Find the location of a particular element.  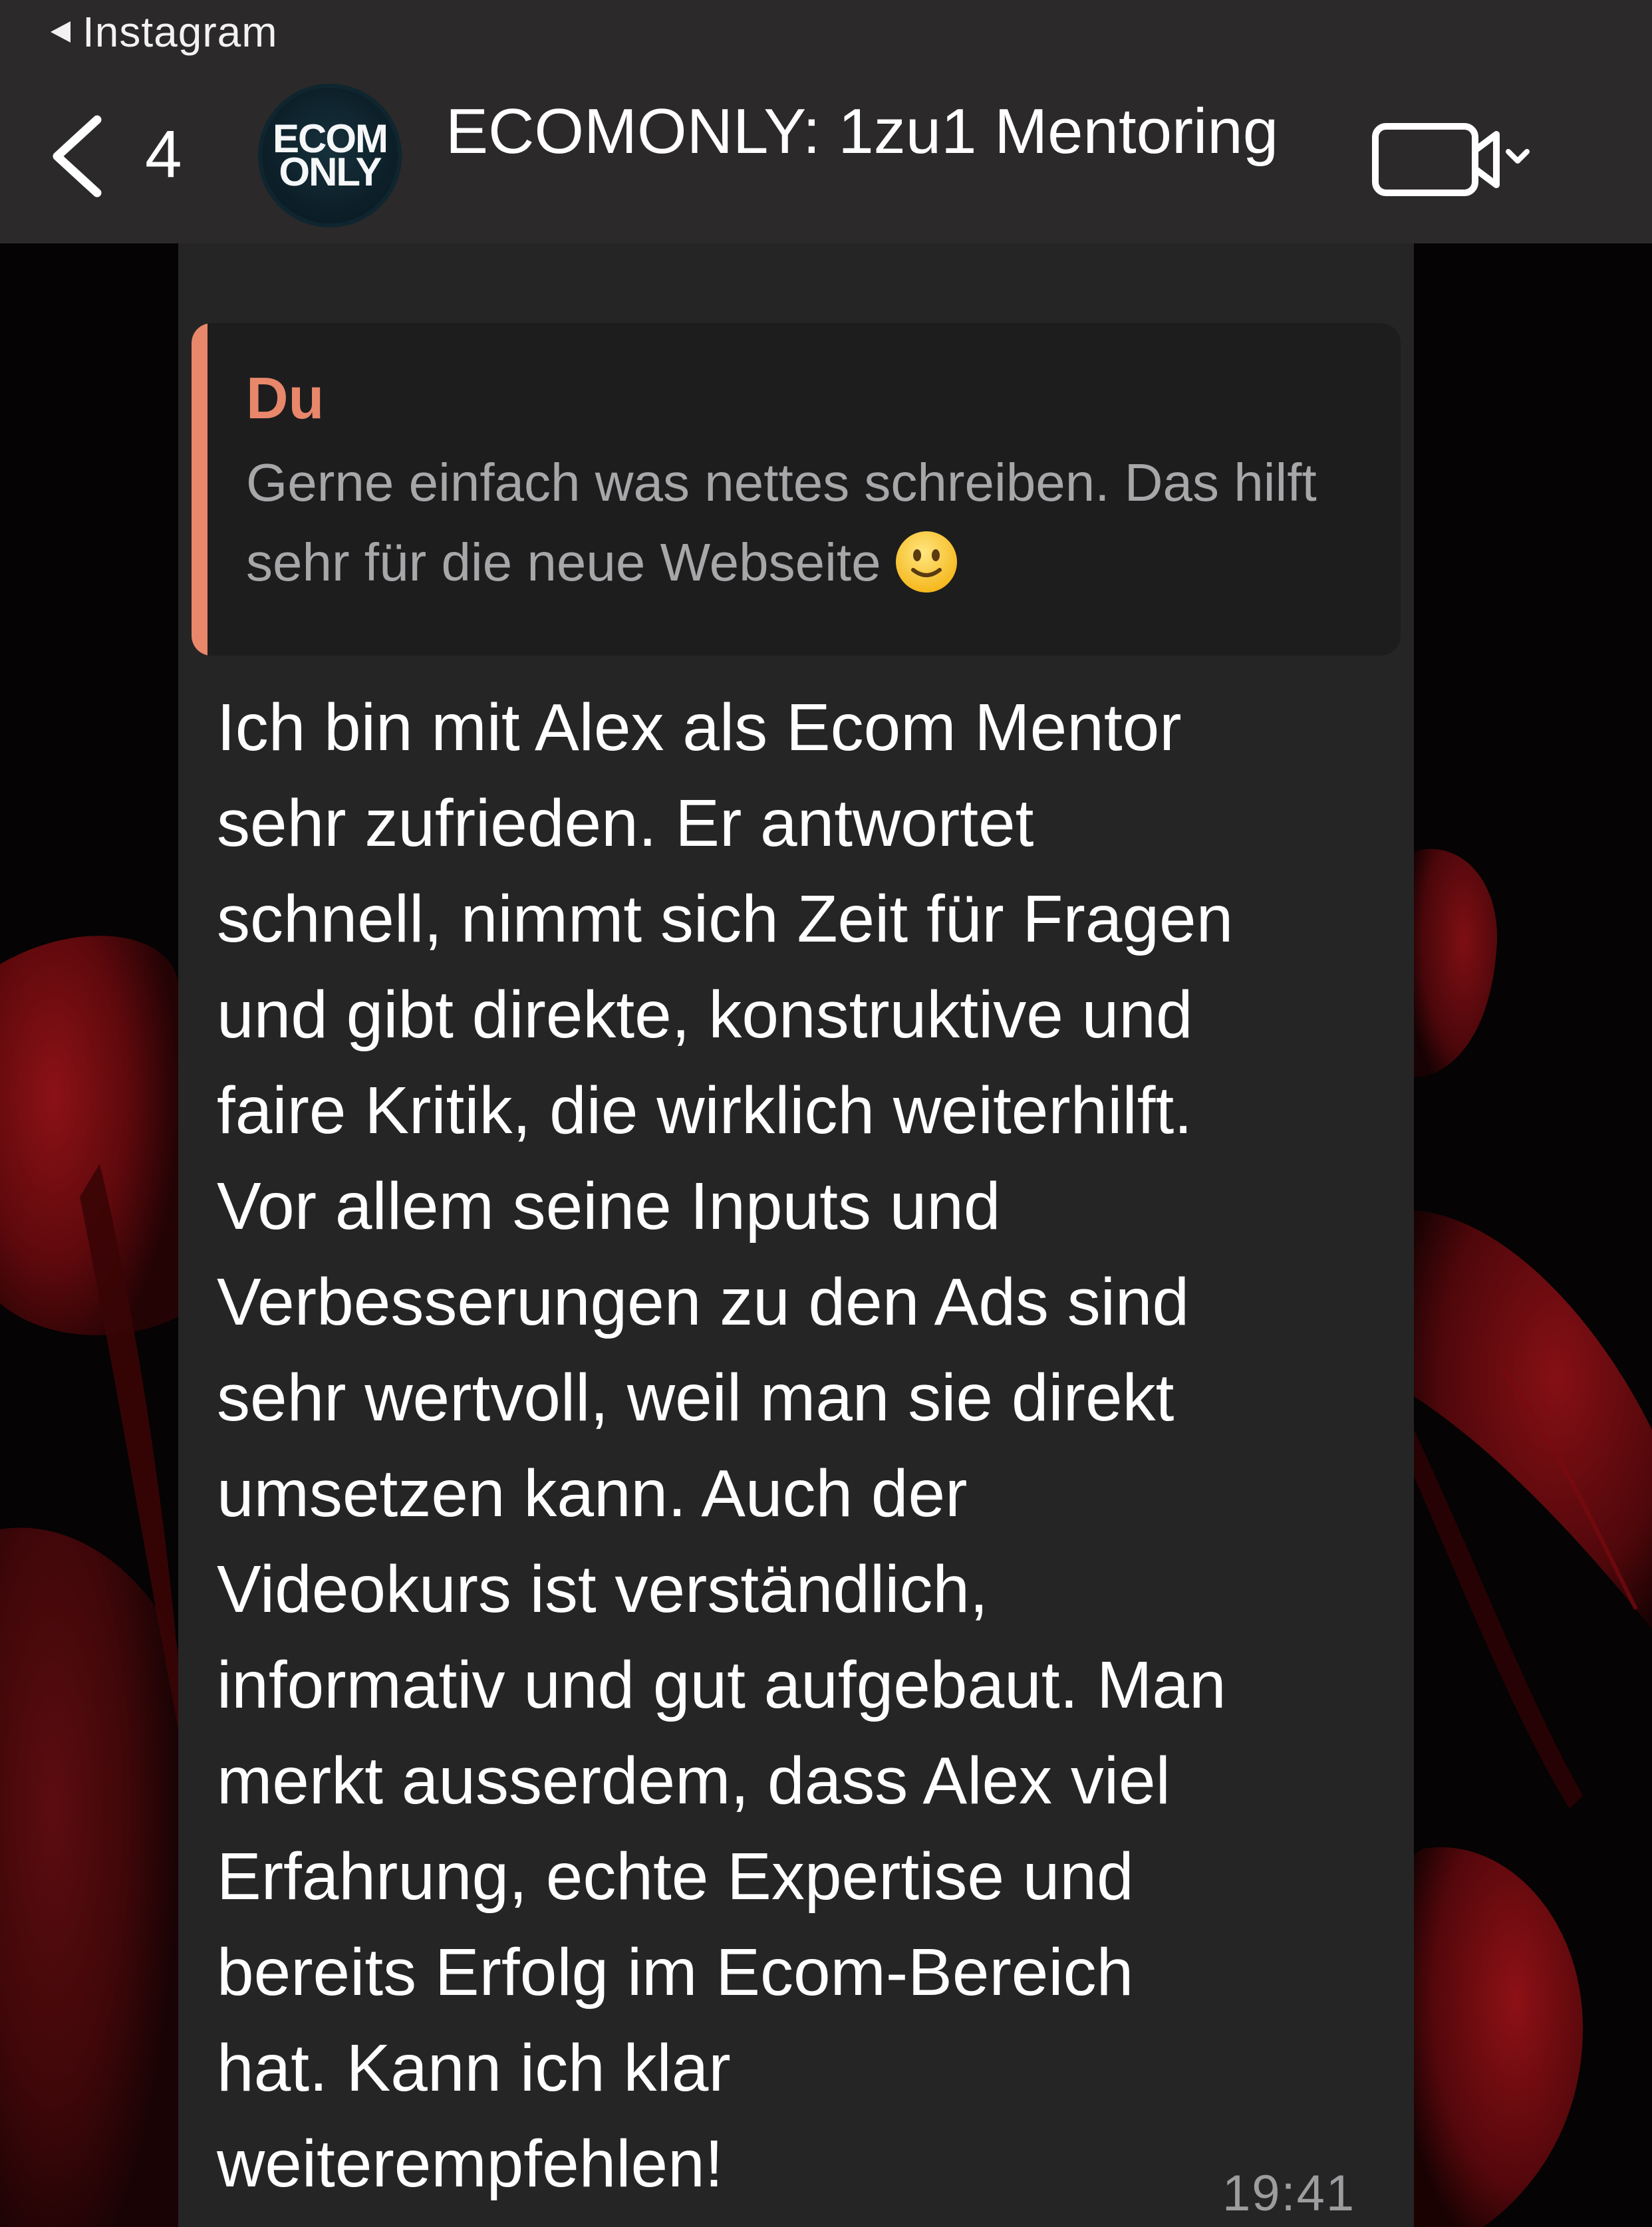

message-line: hat. Kann ich klar is located at coordinates (474, 2068).